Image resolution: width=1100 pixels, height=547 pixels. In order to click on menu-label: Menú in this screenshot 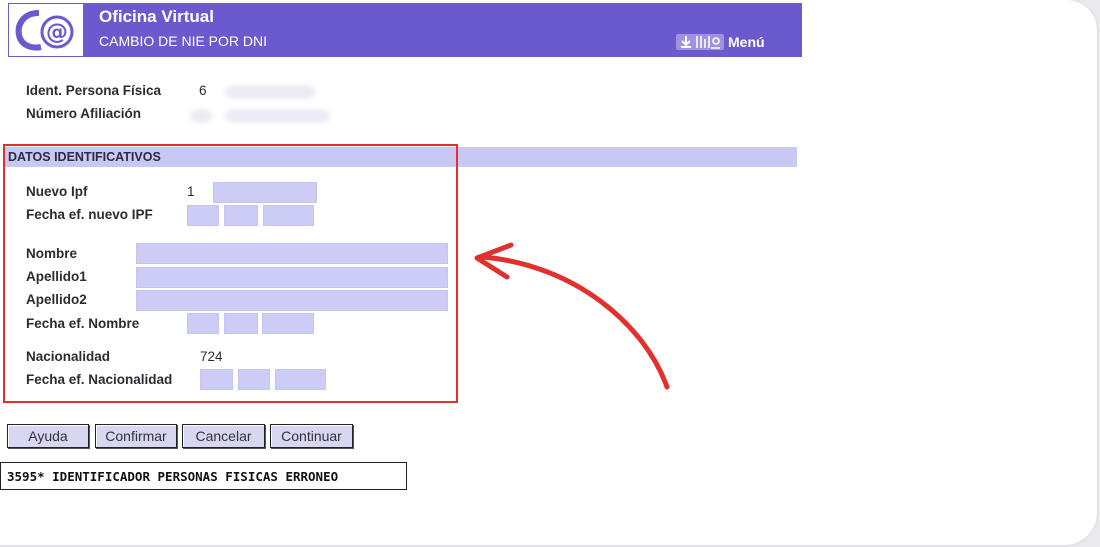, I will do `click(746, 42)`.